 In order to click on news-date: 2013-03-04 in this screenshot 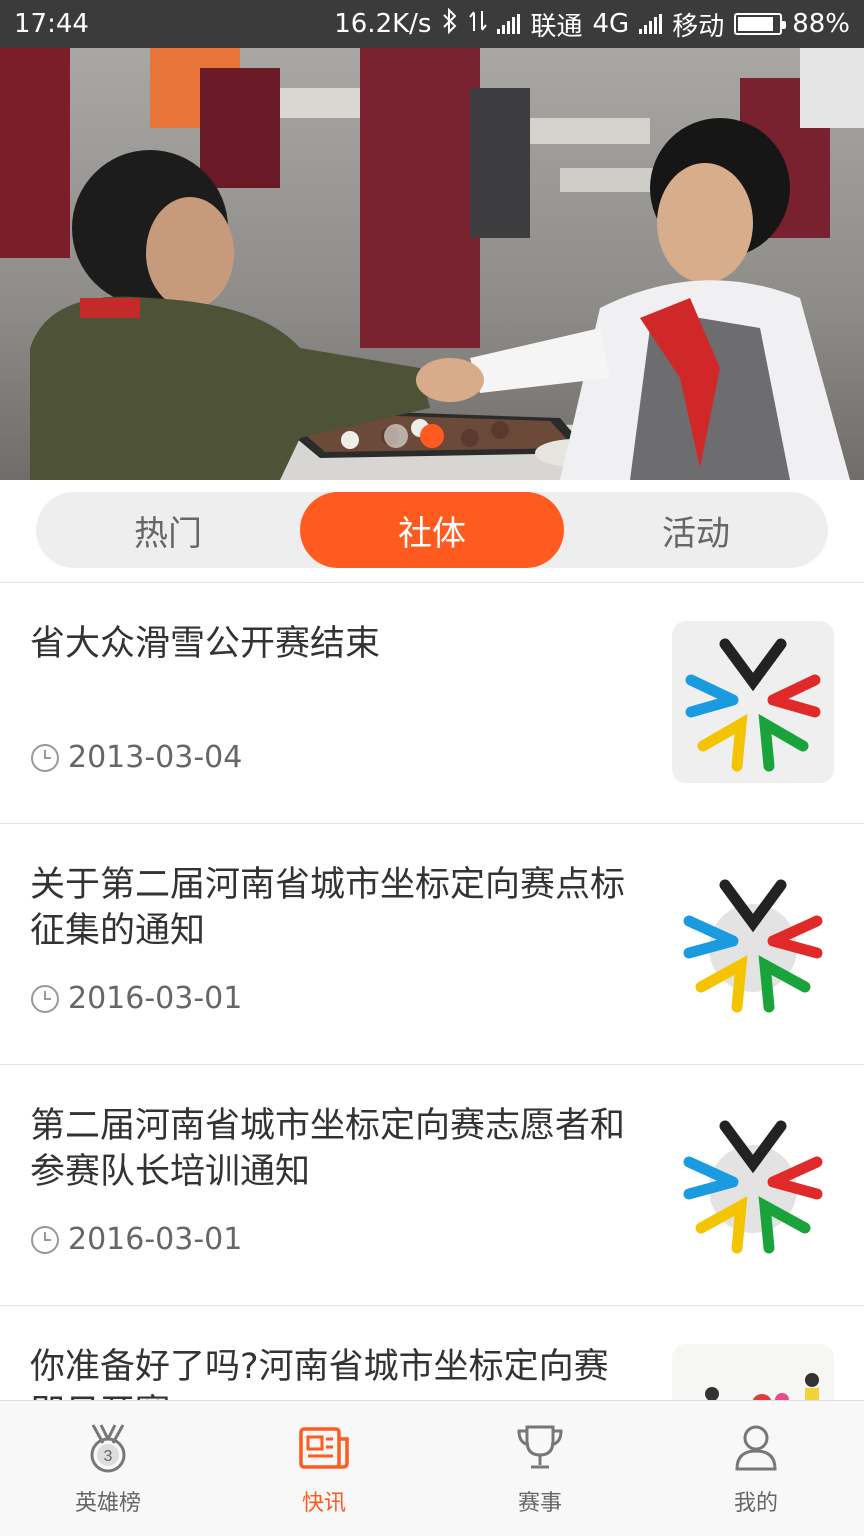, I will do `click(136, 757)`.